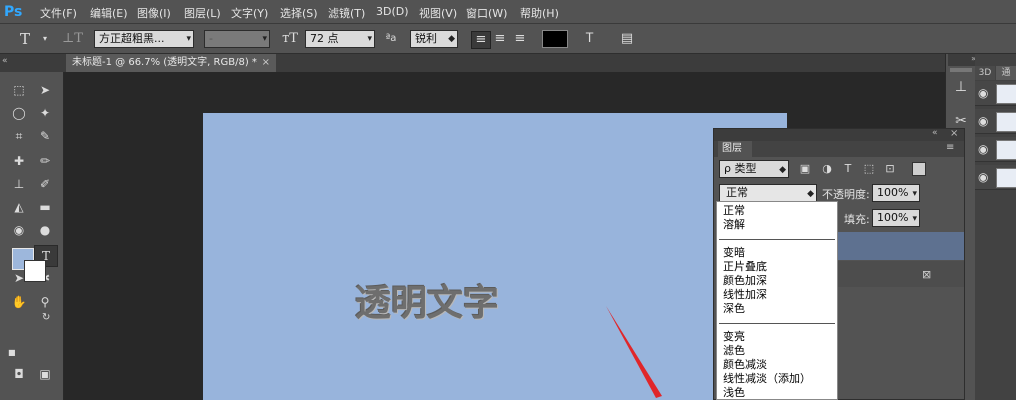 Image resolution: width=1016 pixels, height=400 pixels. What do you see at coordinates (45, 90) in the screenshot?
I see `move-tool-icon: ➤` at bounding box center [45, 90].